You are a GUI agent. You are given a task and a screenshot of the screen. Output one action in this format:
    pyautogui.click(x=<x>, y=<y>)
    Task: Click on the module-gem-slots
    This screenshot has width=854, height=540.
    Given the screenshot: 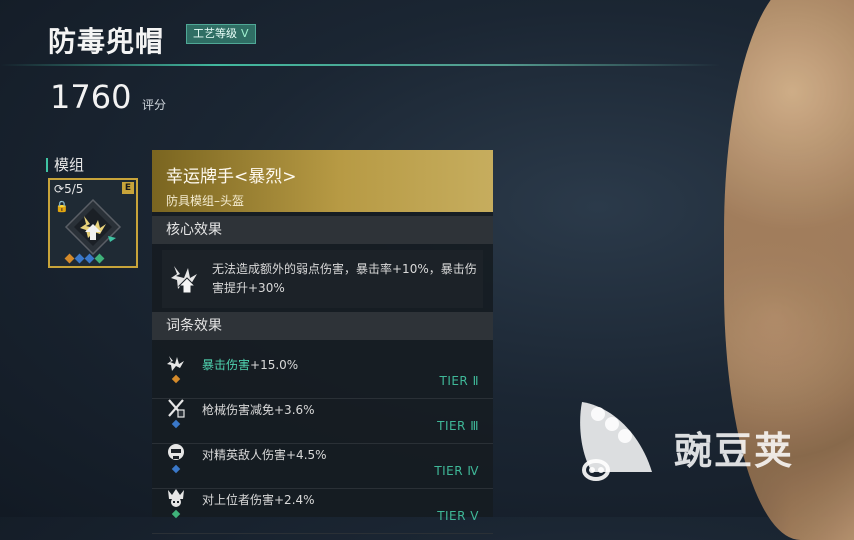 What is the action you would take?
    pyautogui.click(x=84, y=258)
    